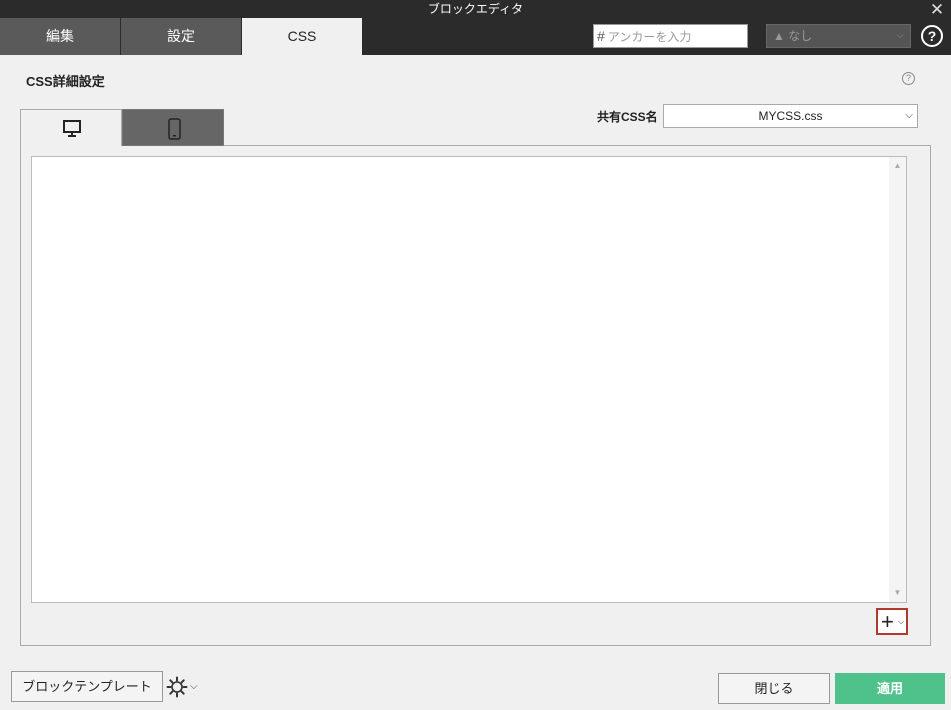  What do you see at coordinates (627, 117) in the screenshot?
I see `shared-css-label: 共有CSS名` at bounding box center [627, 117].